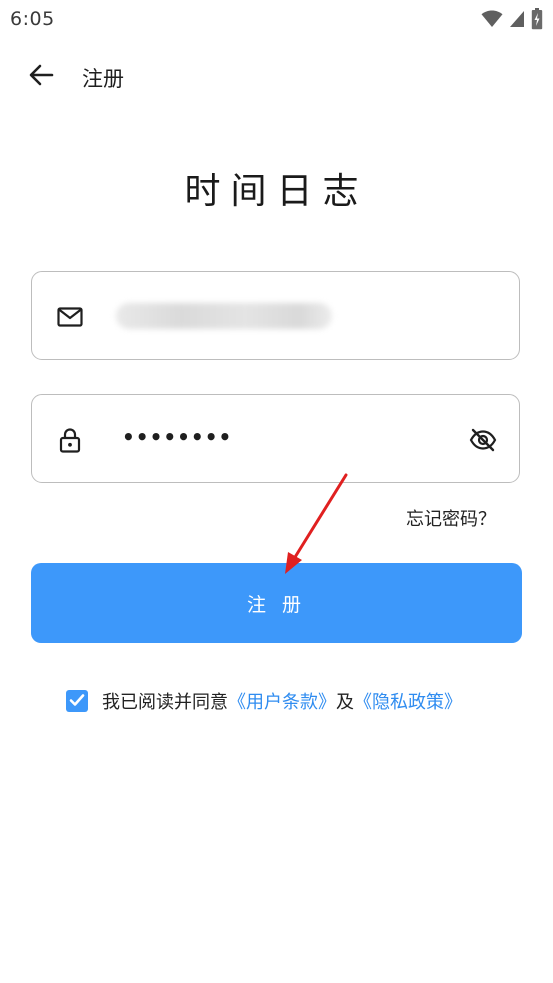  I want to click on email-input, so click(278, 316).